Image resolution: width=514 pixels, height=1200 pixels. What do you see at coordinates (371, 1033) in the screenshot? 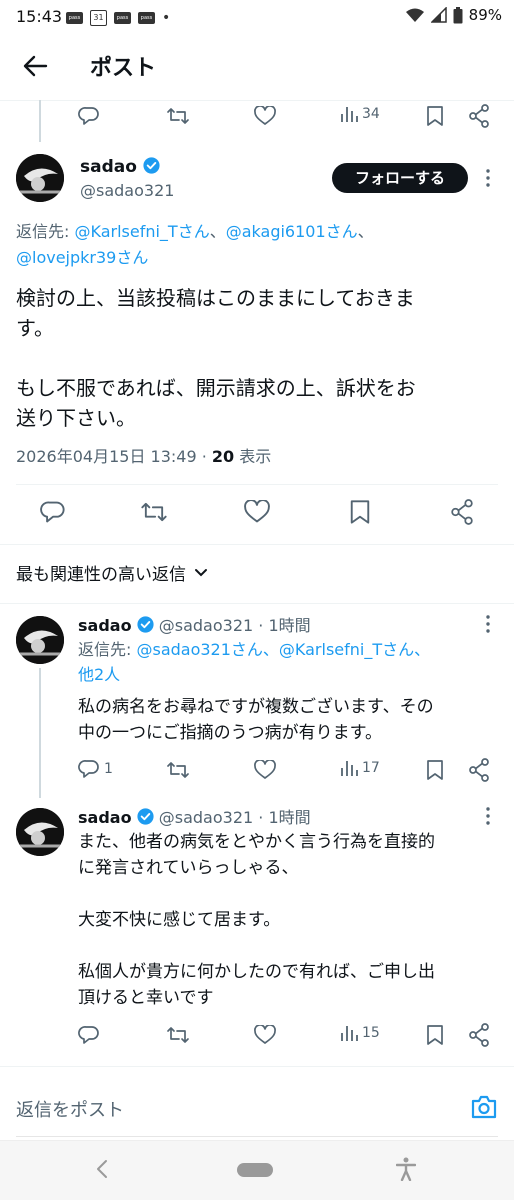
I see `views-count: 15` at bounding box center [371, 1033].